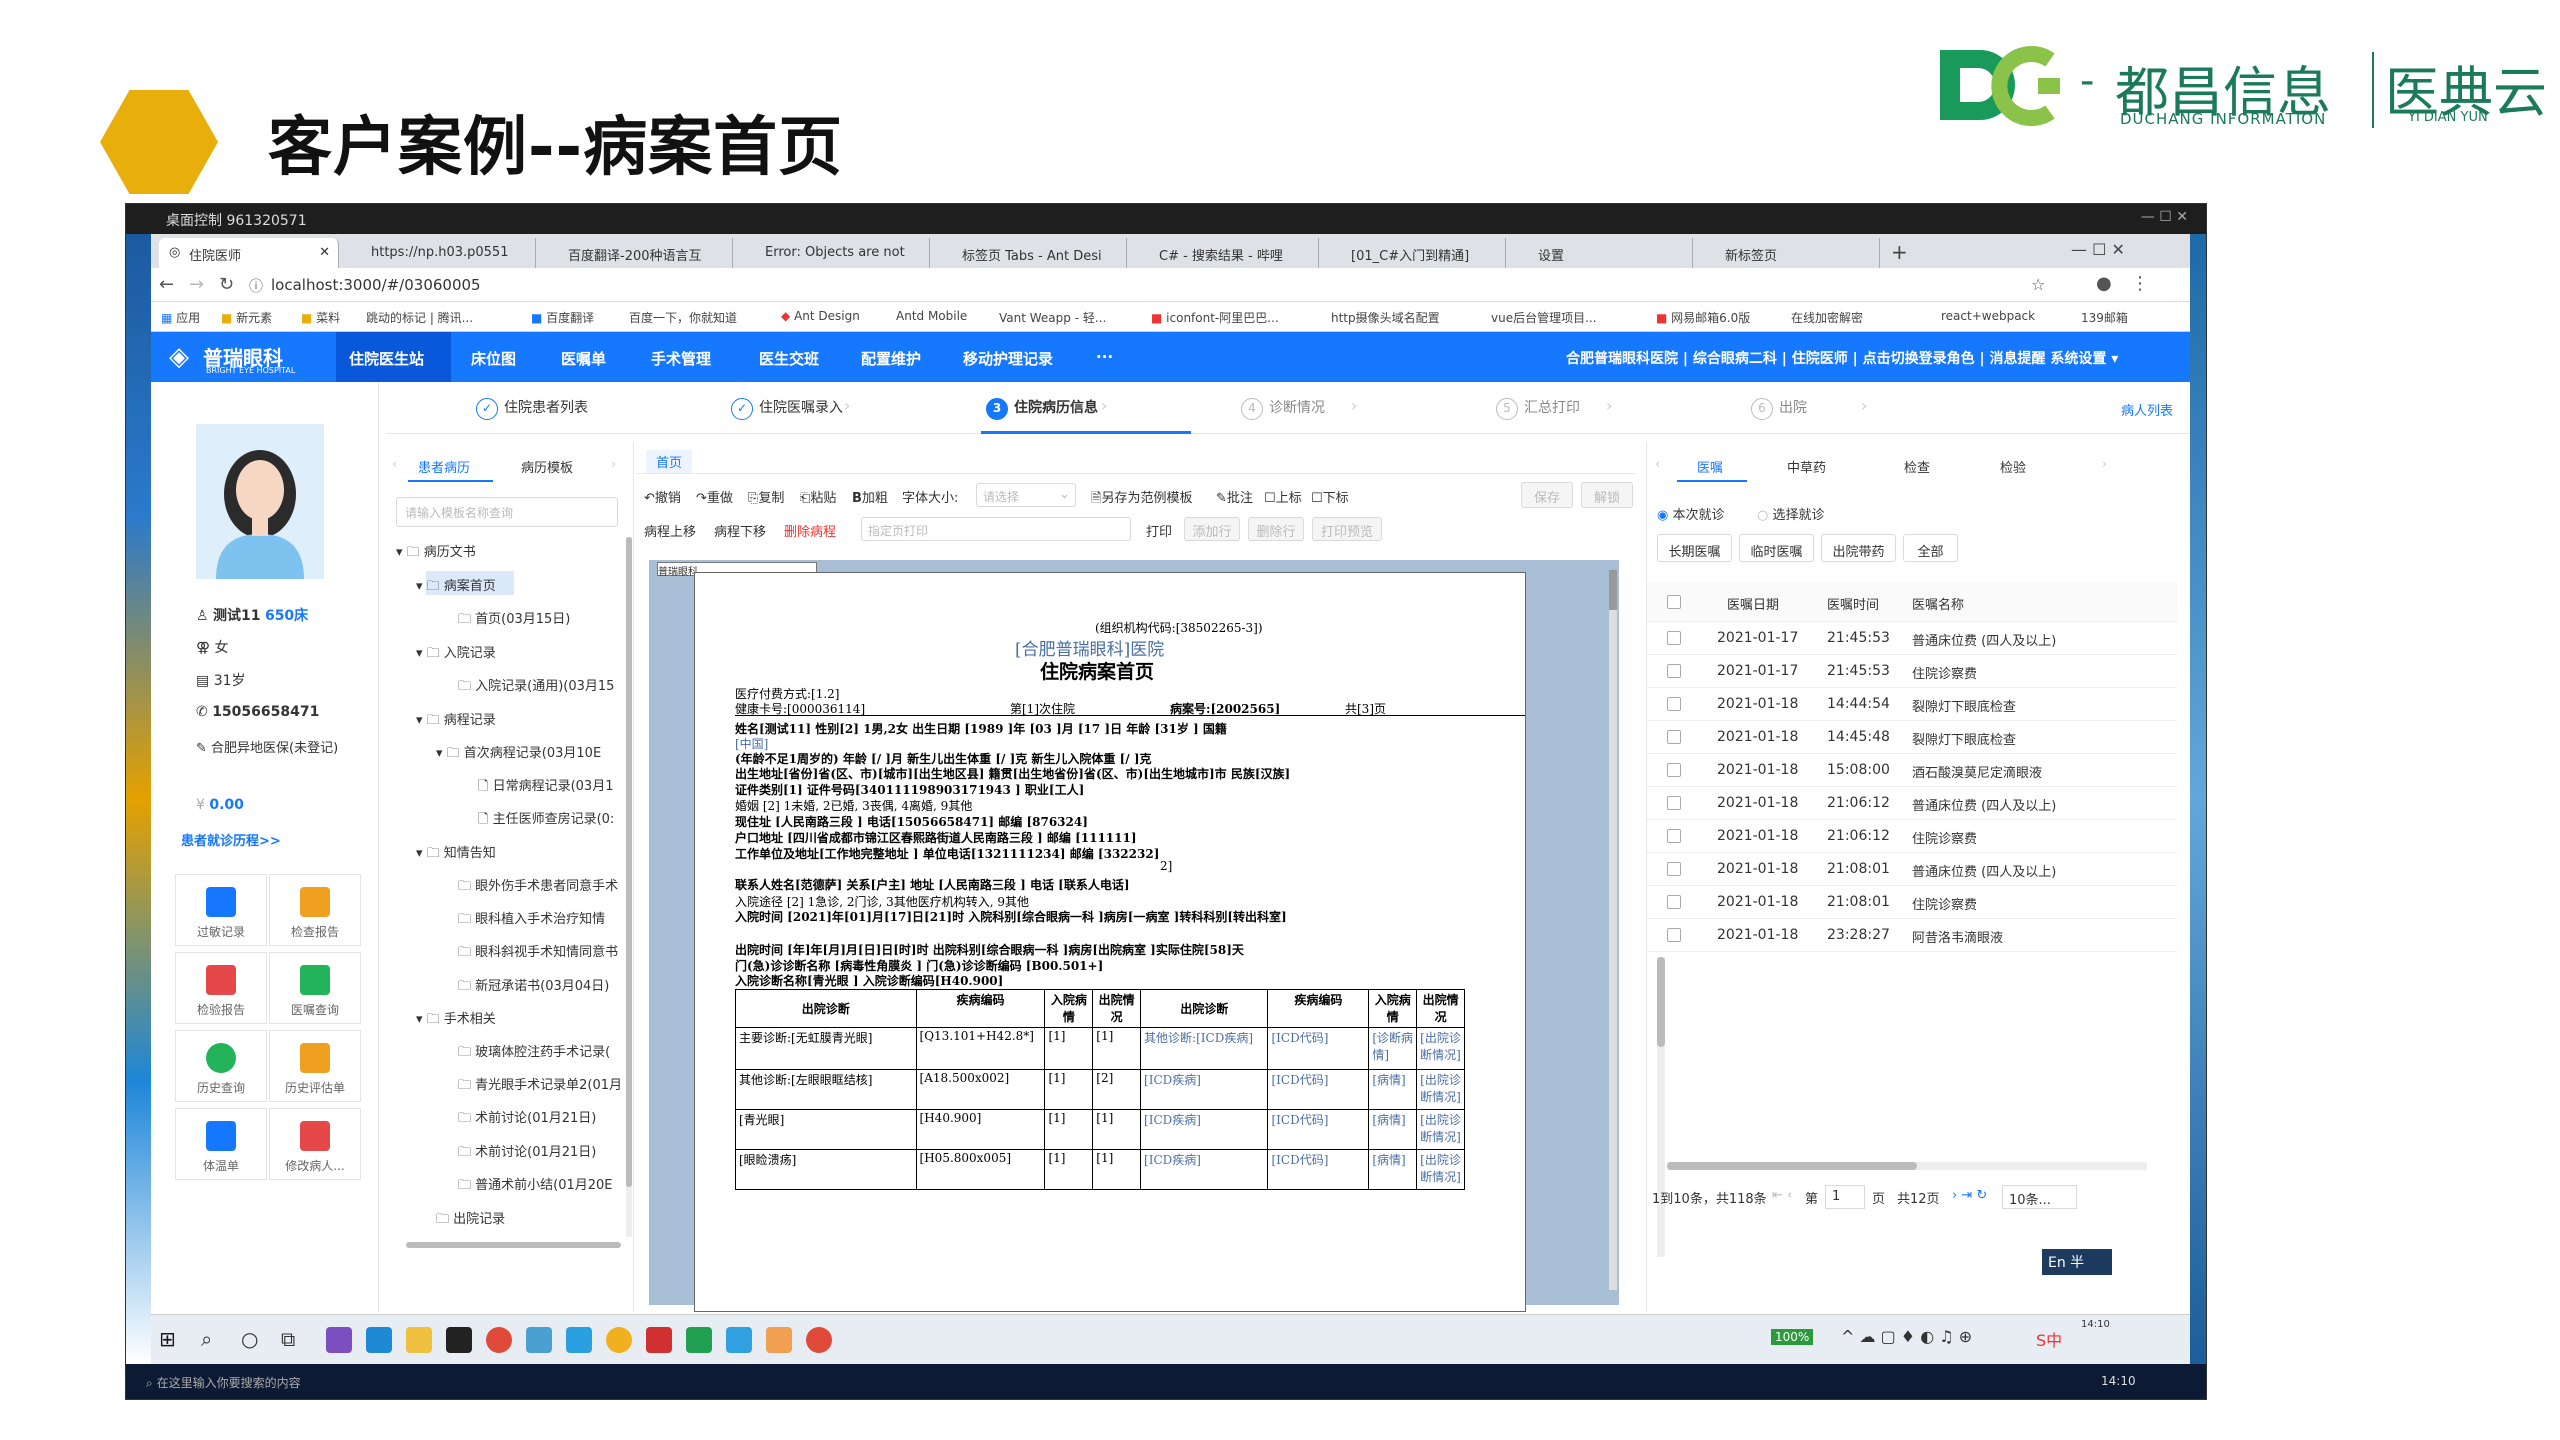 The width and height of the screenshot is (2560, 1440). I want to click on browser-tab: 设置, so click(1600, 253).